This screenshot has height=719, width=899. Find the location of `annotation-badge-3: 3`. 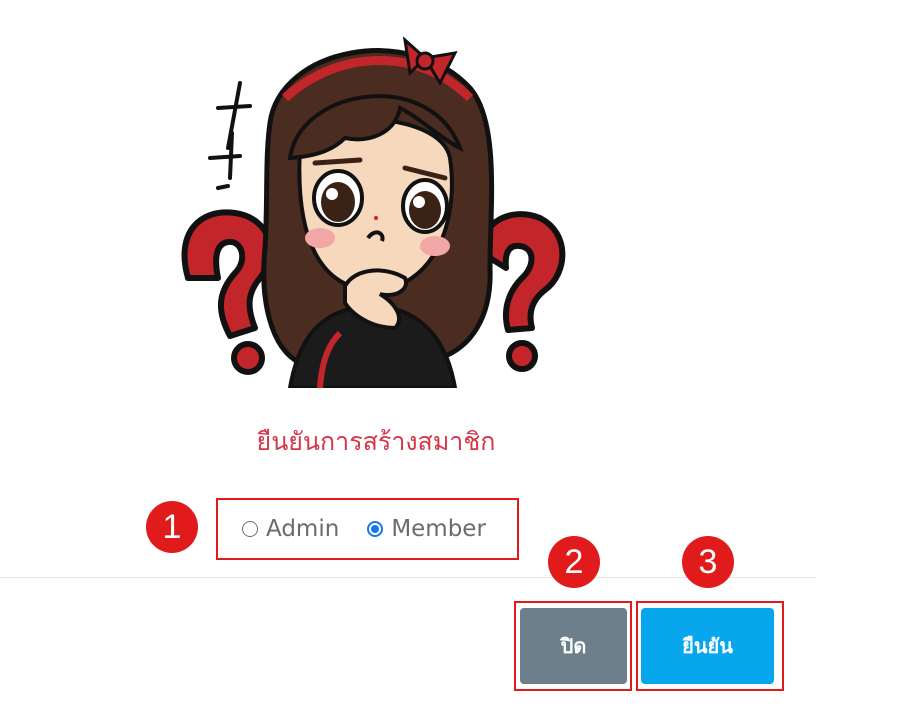

annotation-badge-3: 3 is located at coordinates (708, 562).